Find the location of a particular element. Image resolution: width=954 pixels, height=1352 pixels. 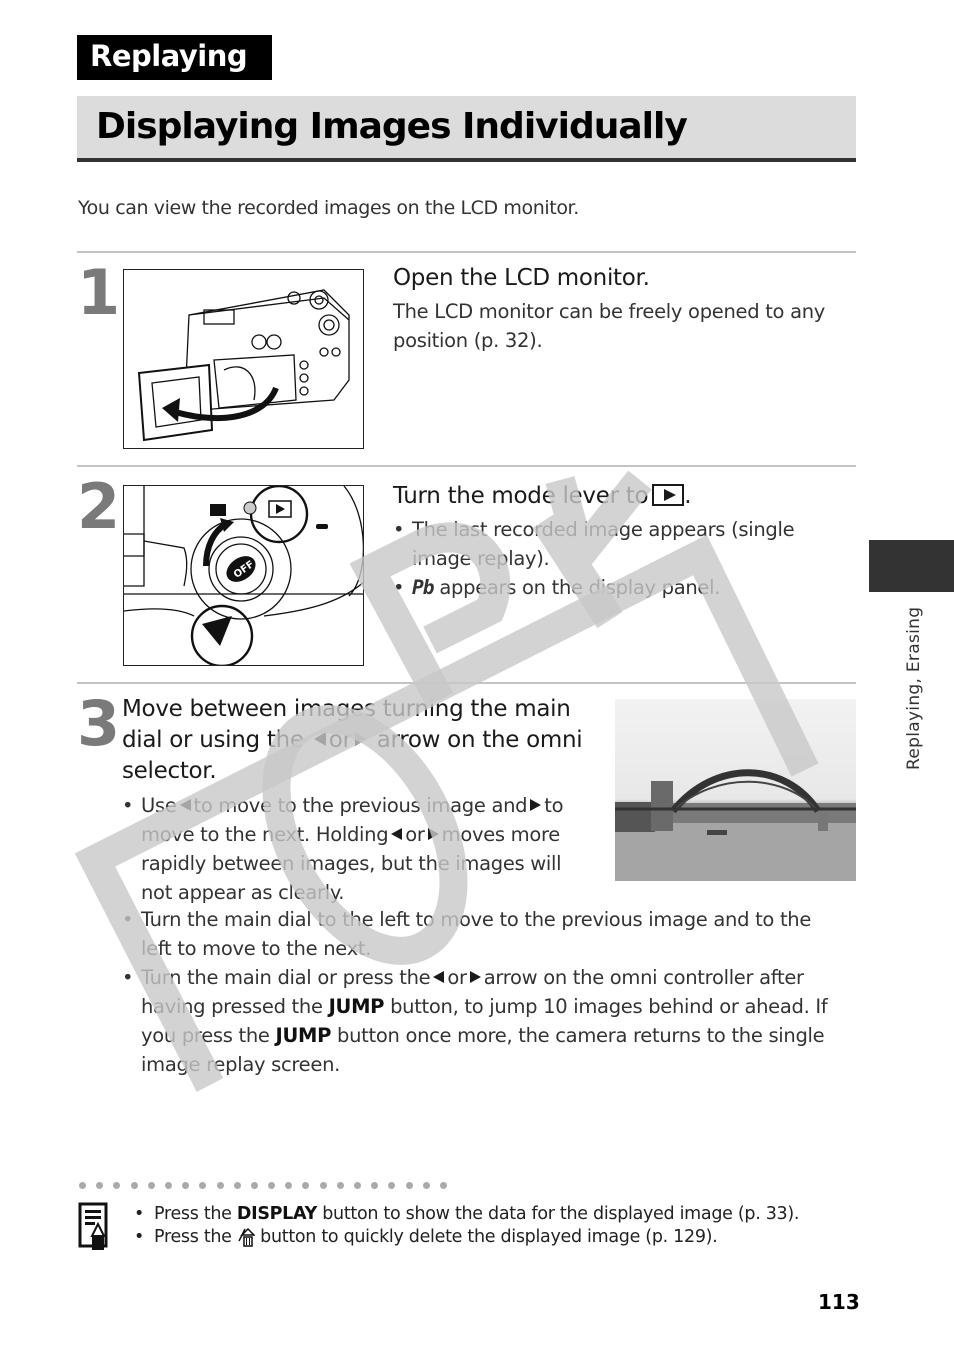

sample-photo-bridge is located at coordinates (735, 790).